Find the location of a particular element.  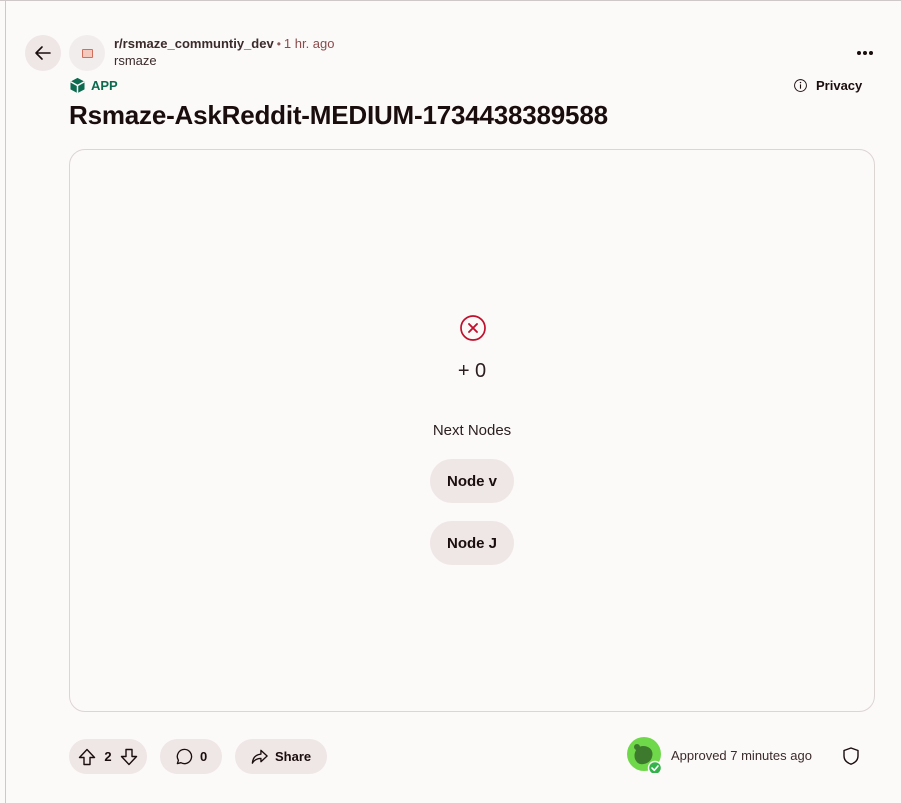

post-time: 1 hr. ago is located at coordinates (309, 43).